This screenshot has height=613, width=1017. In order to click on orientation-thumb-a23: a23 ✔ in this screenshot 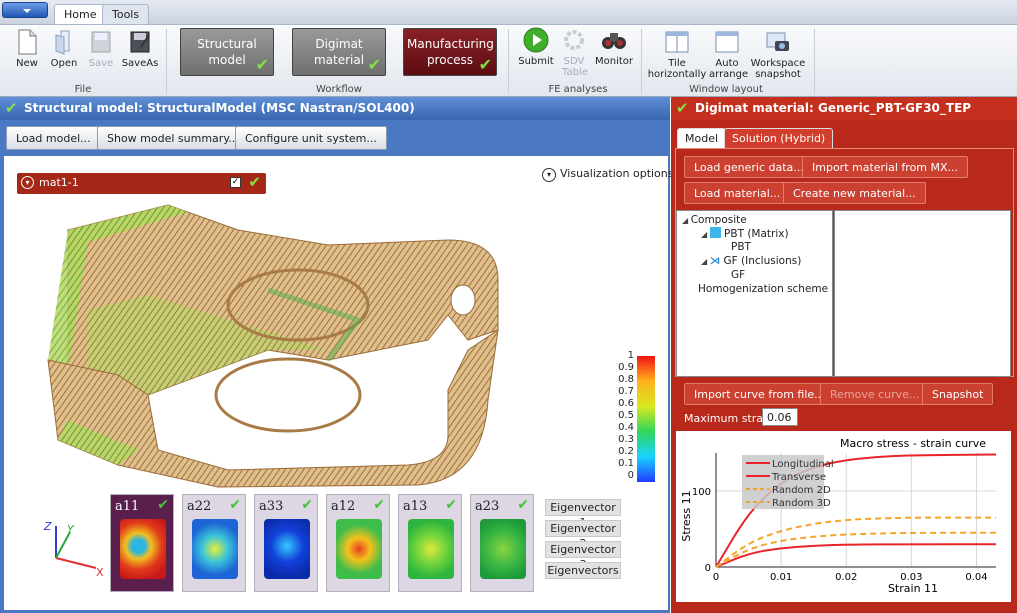, I will do `click(502, 543)`.